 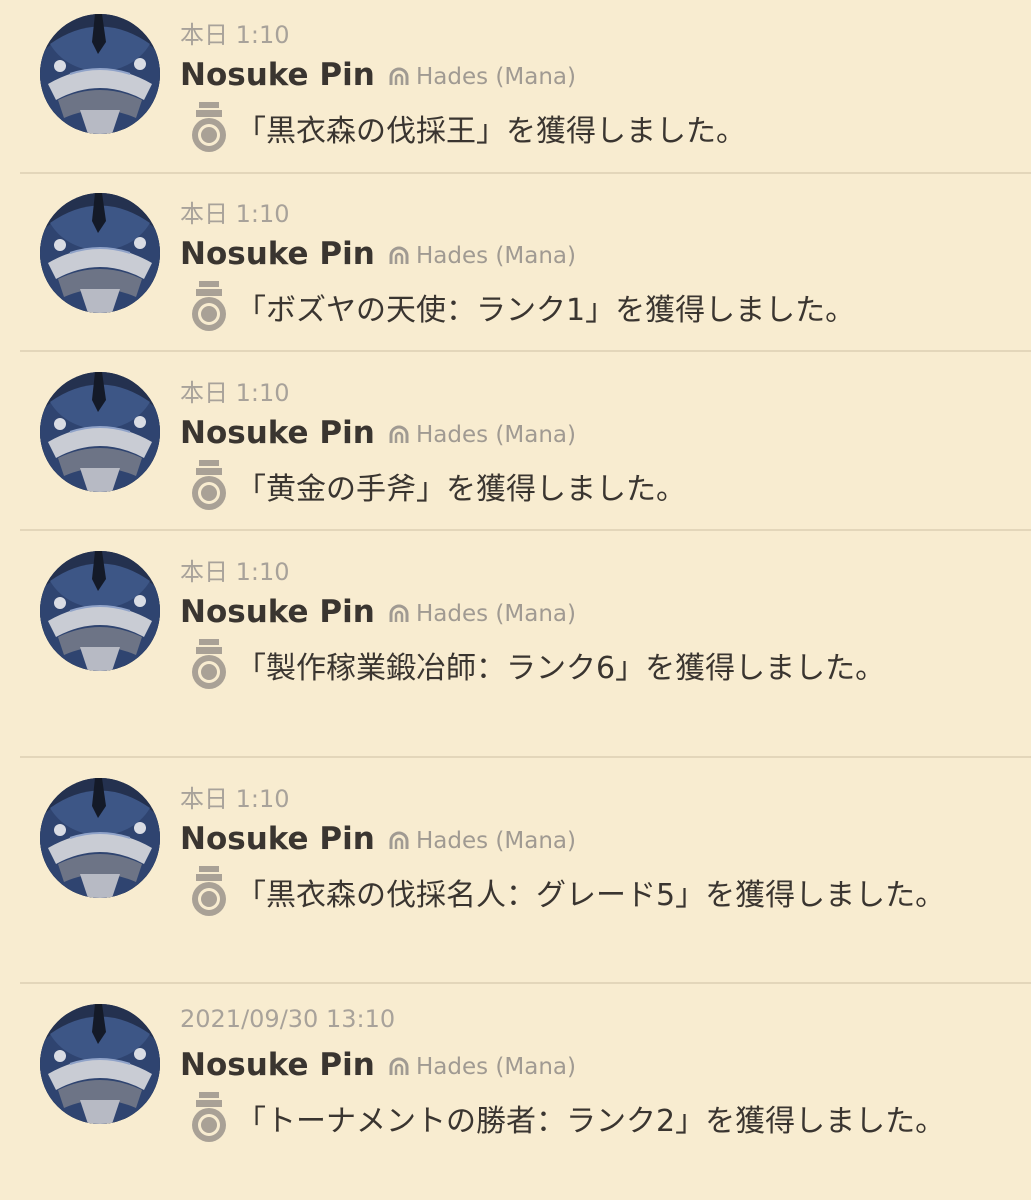 I want to click on achievement-message: 「黒衣森の伐採王」を獲得しました。, so click(x=491, y=131).